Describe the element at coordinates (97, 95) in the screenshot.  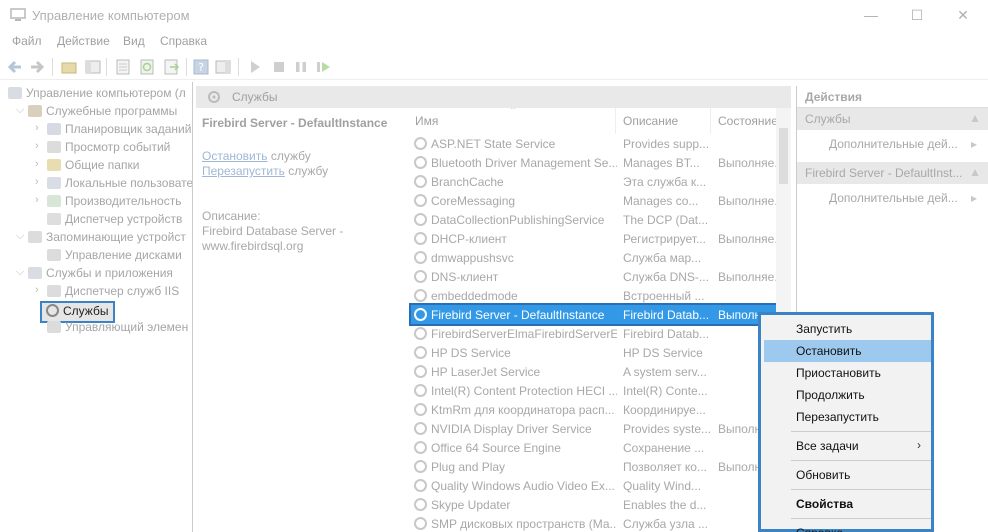
I see `tree-item-root: Управление компьютером (л` at that location.